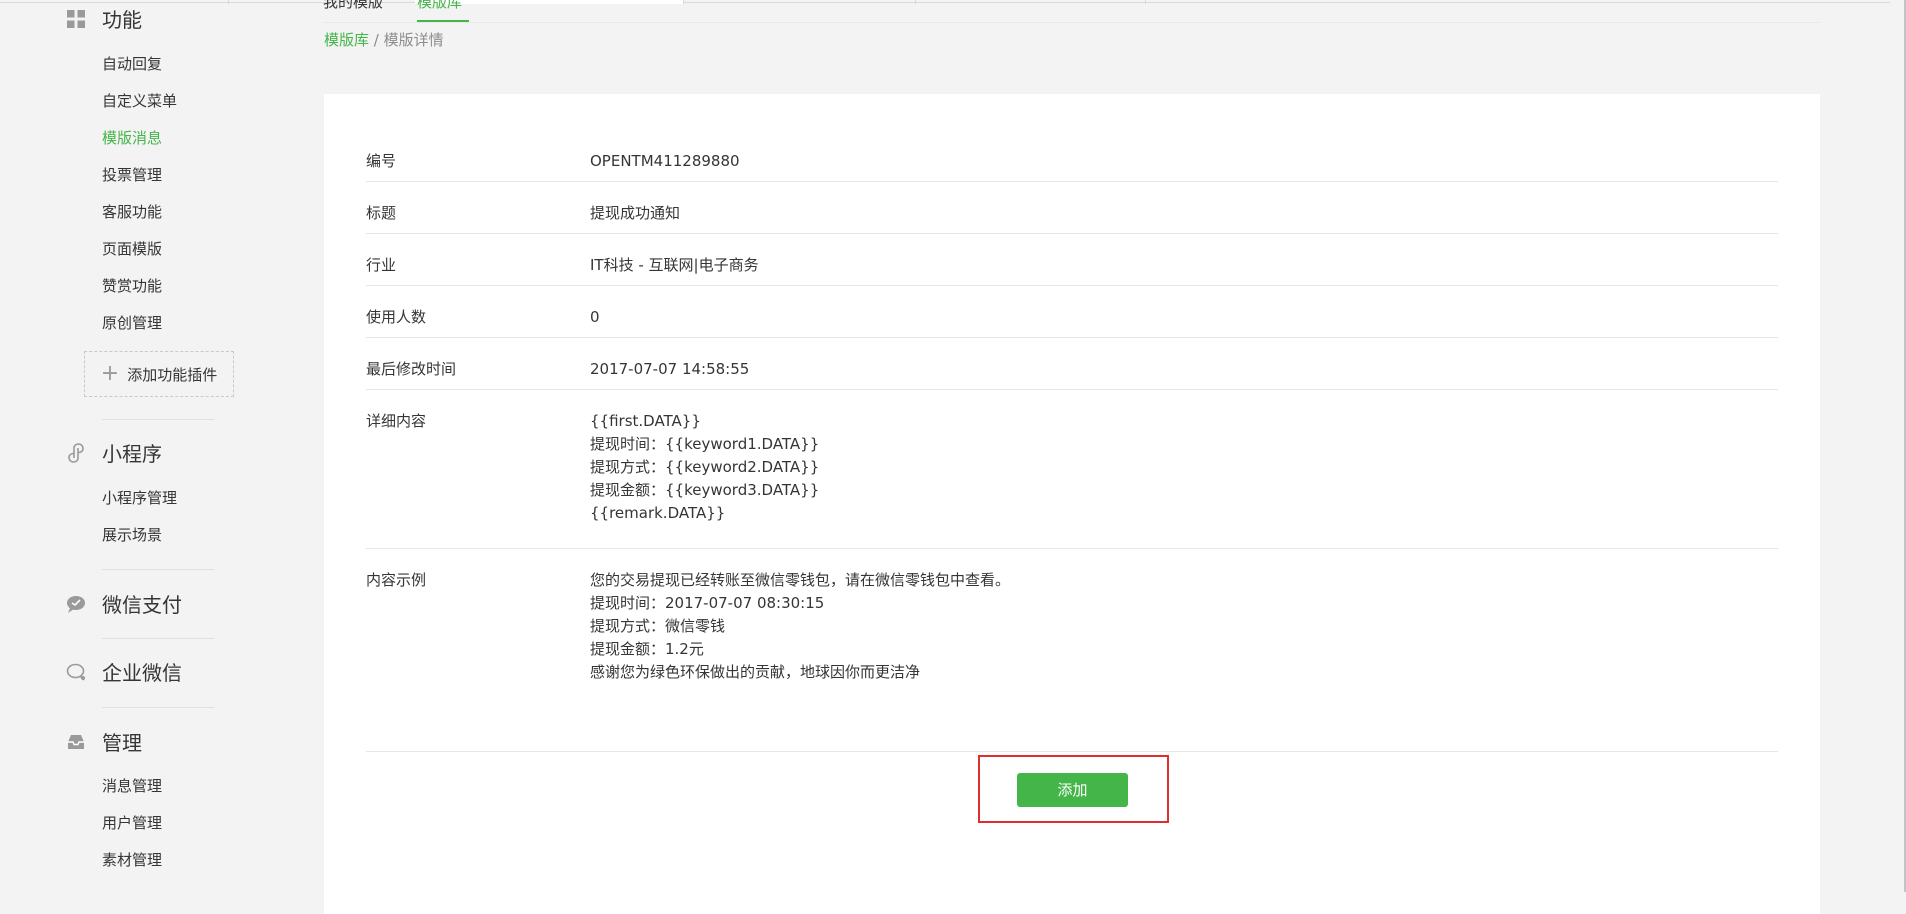 Image resolution: width=1906 pixels, height=914 pixels. I want to click on detail-value-line: 提现金额：1.2元, so click(647, 649).